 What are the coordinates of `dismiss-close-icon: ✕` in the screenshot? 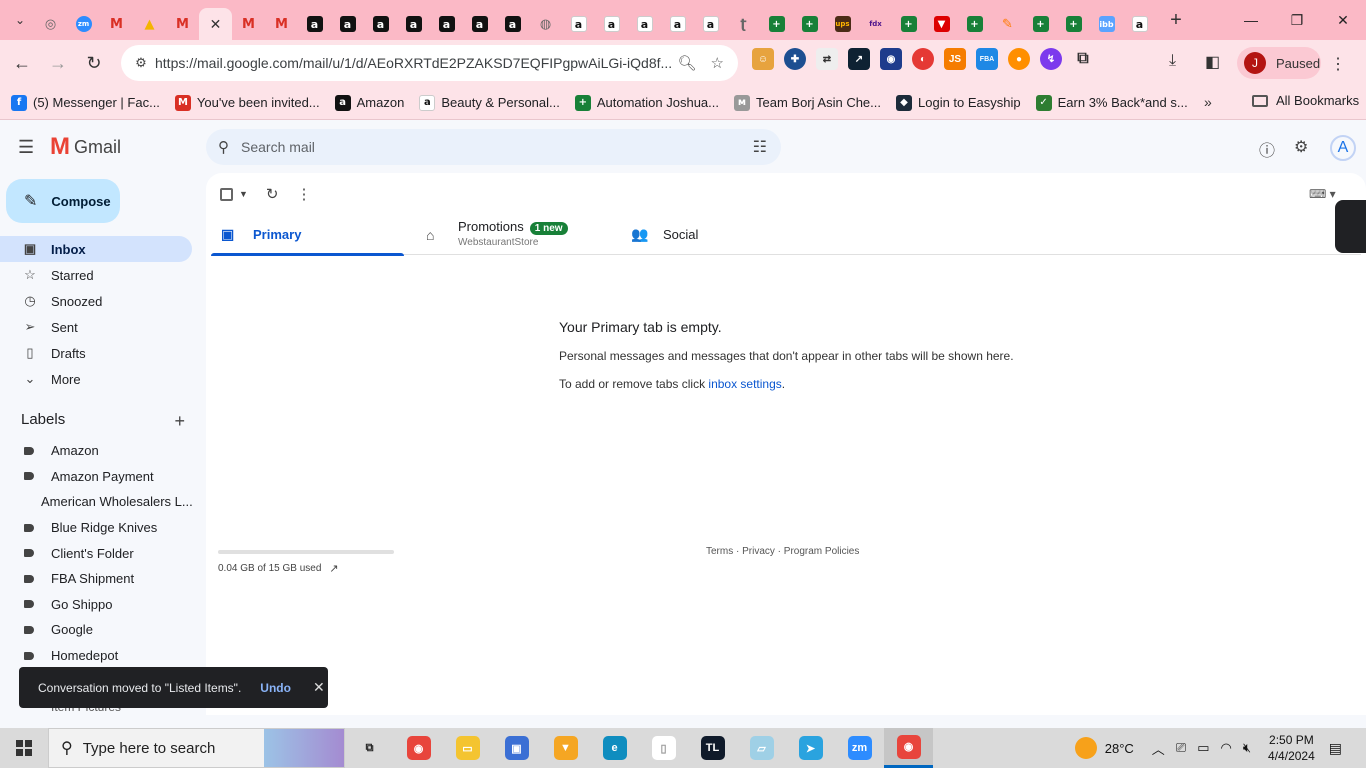 It's located at (319, 687).